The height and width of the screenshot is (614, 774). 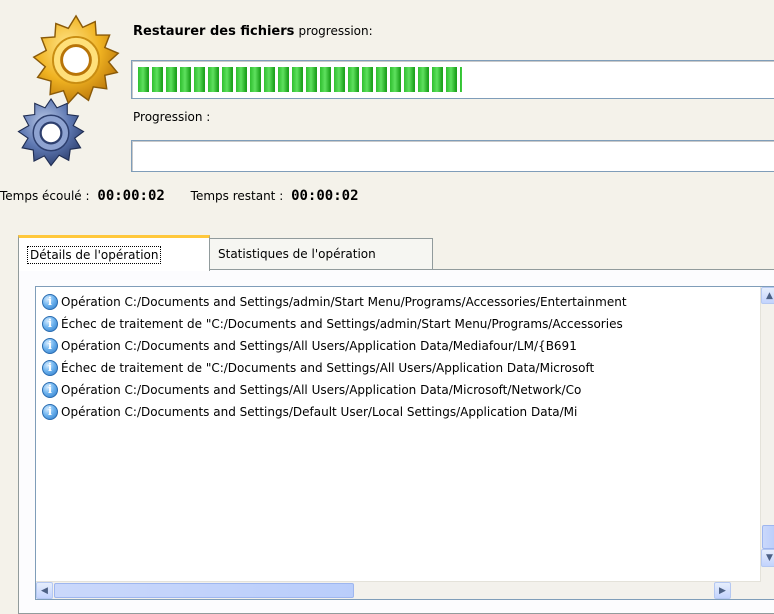 I want to click on overall-progress-fill, so click(x=300, y=79).